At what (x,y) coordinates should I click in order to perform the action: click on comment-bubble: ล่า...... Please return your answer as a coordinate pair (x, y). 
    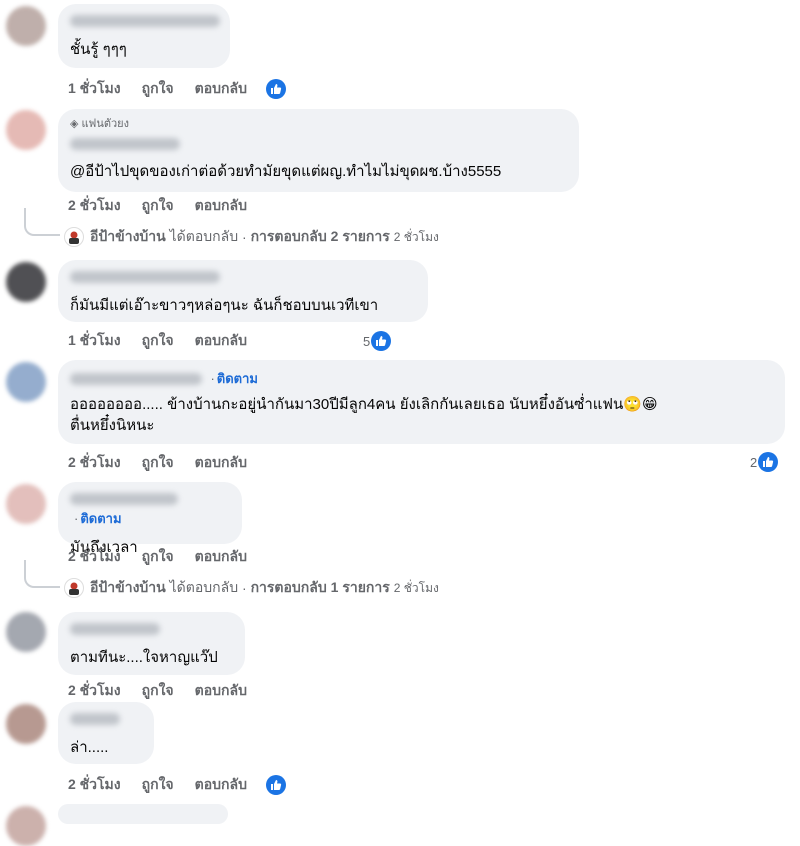
    Looking at the image, I should click on (106, 733).